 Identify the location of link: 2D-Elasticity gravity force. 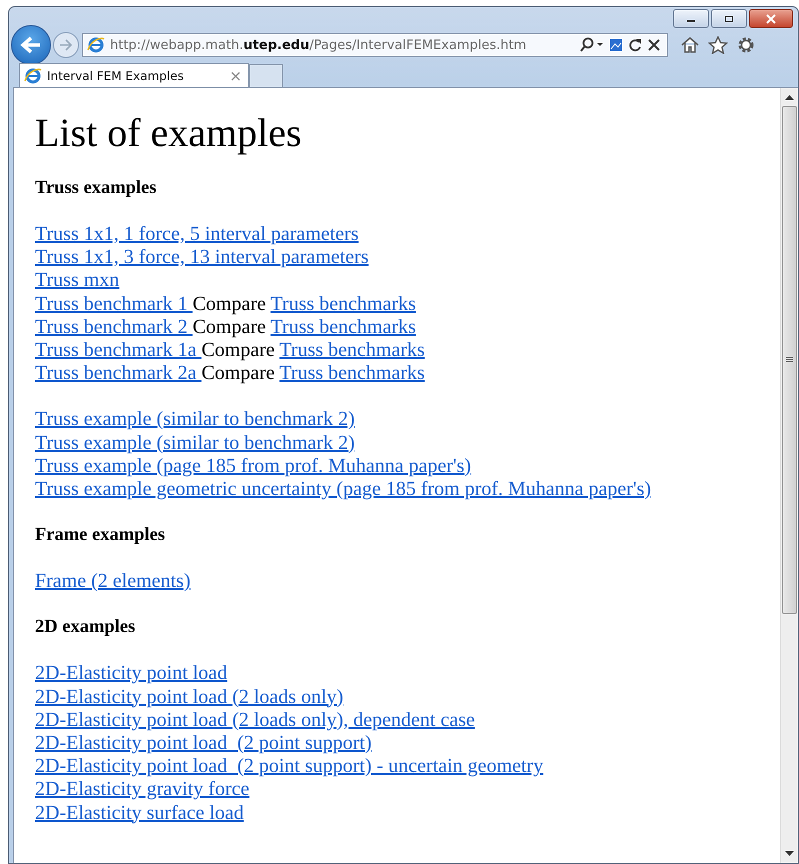
(142, 789).